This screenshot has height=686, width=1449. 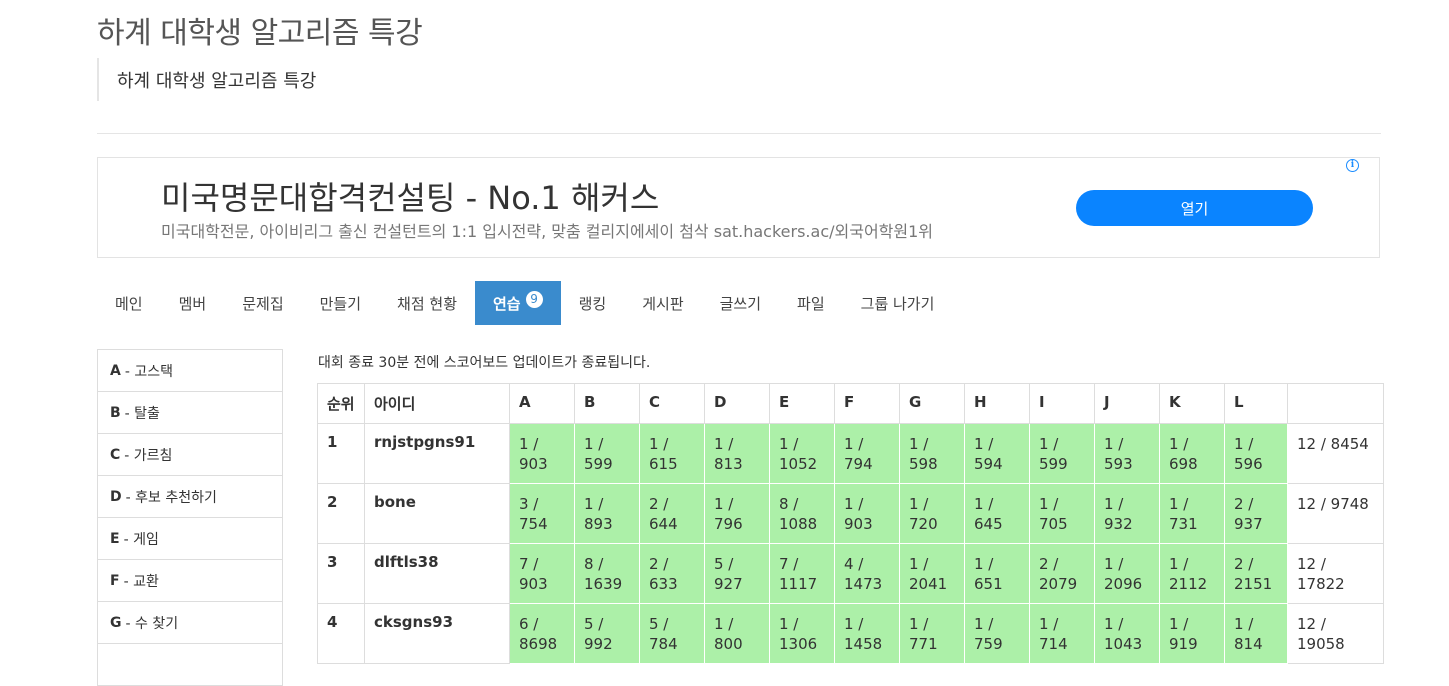 I want to click on solve-time: 615, so click(x=663, y=464).